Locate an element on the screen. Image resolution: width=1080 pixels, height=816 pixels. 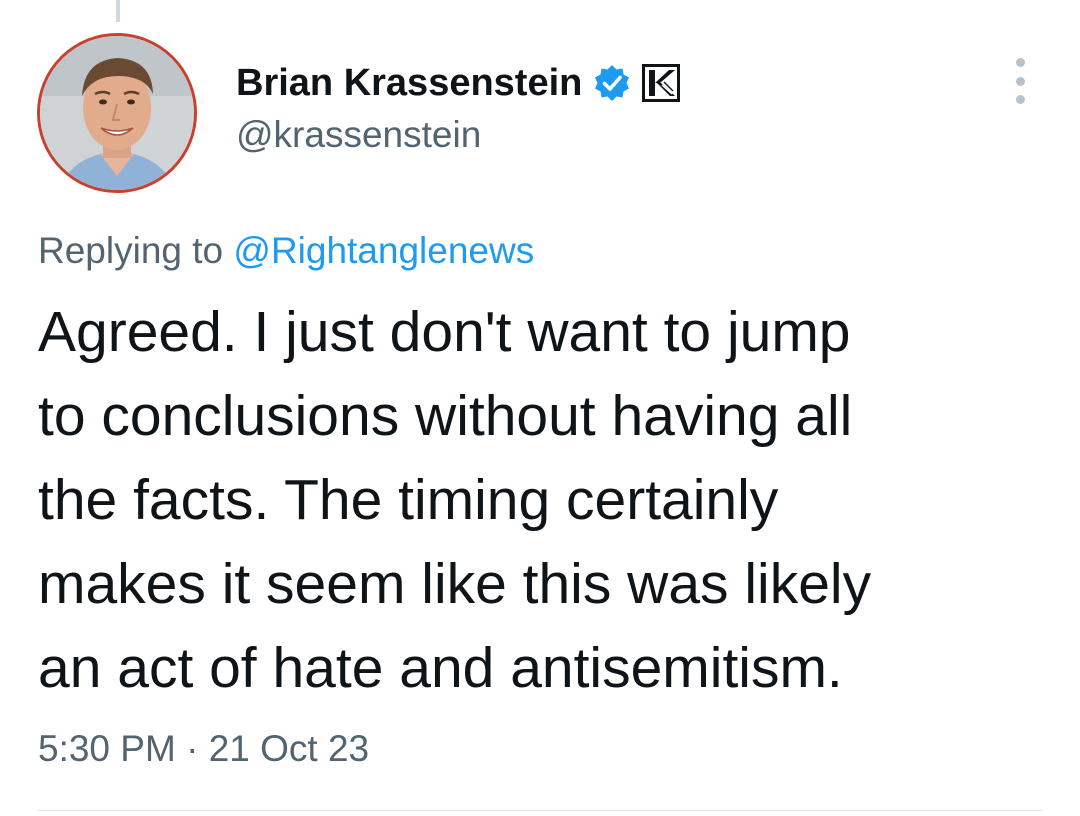
replying-to-label: Replying to is located at coordinates (131, 250).